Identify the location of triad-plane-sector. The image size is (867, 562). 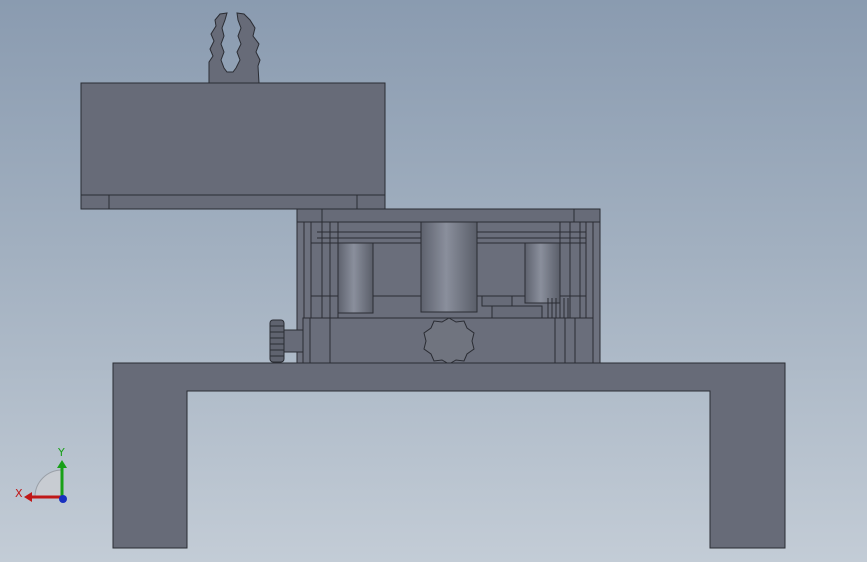
(48, 483).